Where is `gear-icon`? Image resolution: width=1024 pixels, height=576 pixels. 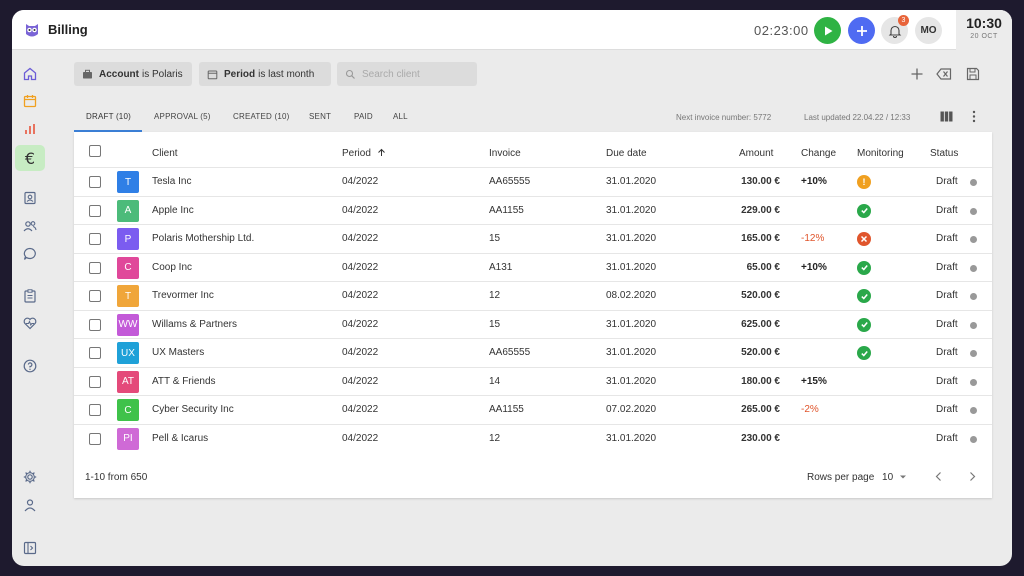 gear-icon is located at coordinates (30, 477).